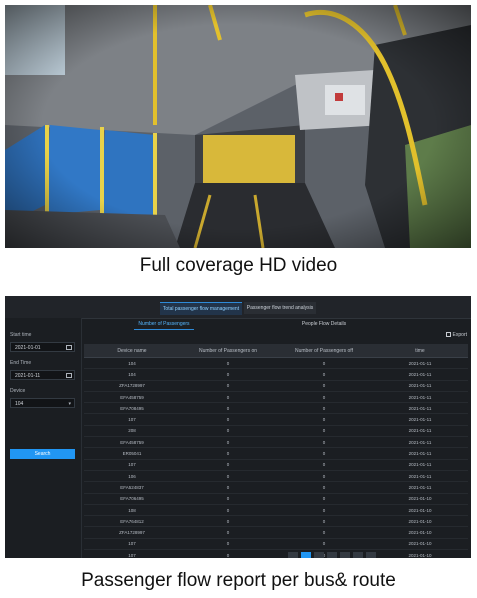 The image size is (477, 598). I want to click on table-row: 208 0 0 2021-01-11, so click(276, 431).